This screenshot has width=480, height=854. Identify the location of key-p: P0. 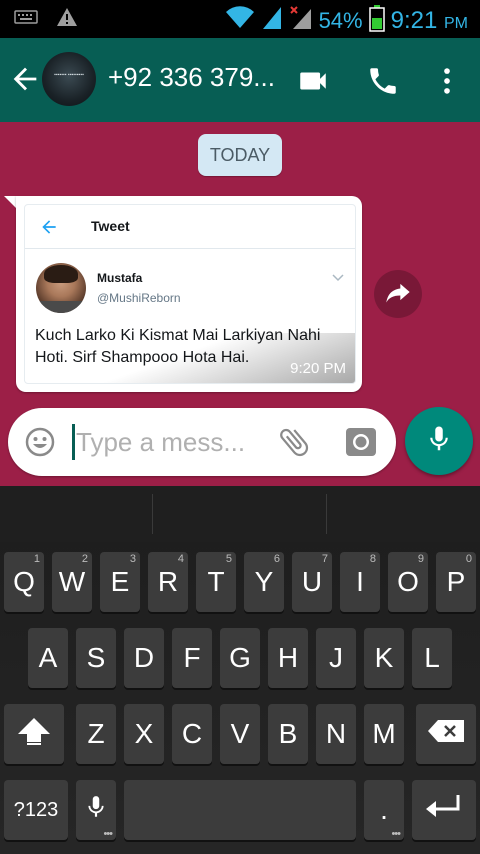
(456, 582).